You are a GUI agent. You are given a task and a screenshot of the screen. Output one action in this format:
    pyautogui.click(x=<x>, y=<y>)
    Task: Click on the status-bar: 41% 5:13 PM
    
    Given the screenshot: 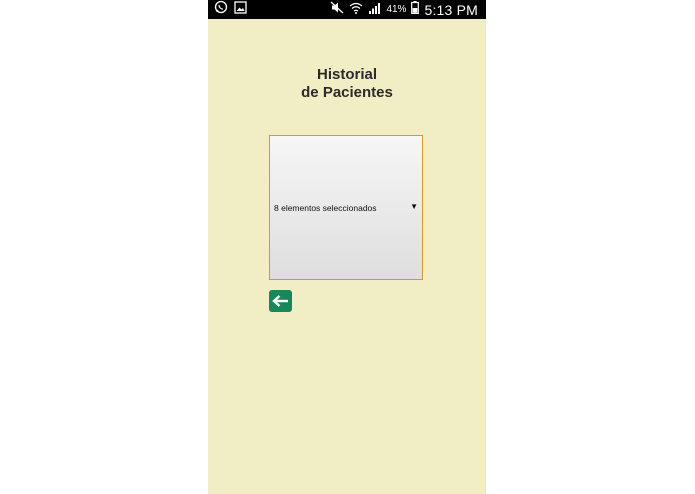 What is the action you would take?
    pyautogui.click(x=347, y=9)
    